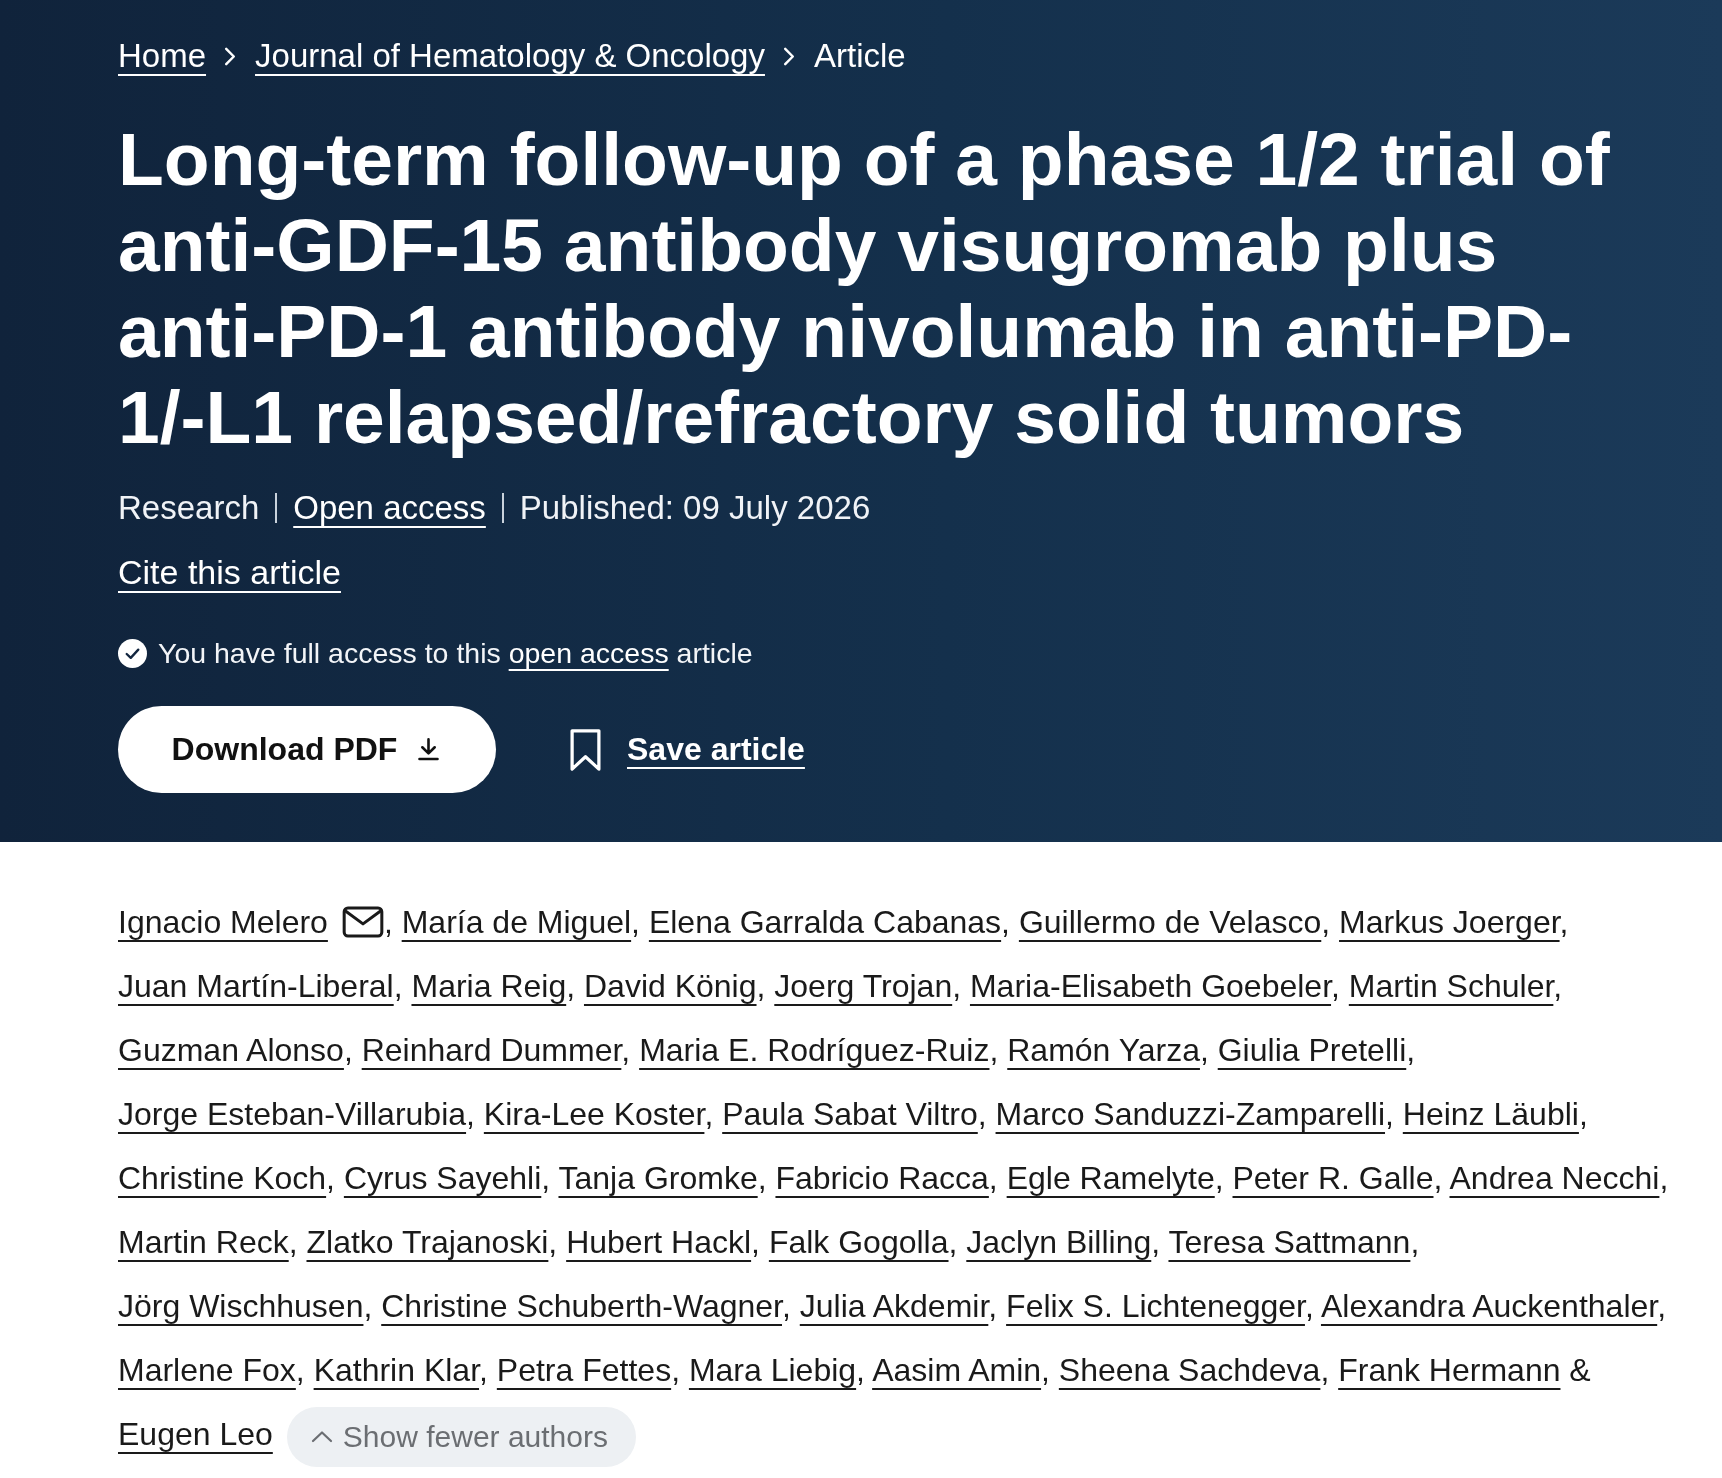 The width and height of the screenshot is (1722, 1478). What do you see at coordinates (814, 1050) in the screenshot?
I see `author-link: Maria E. Rodríguez-Ruiz` at bounding box center [814, 1050].